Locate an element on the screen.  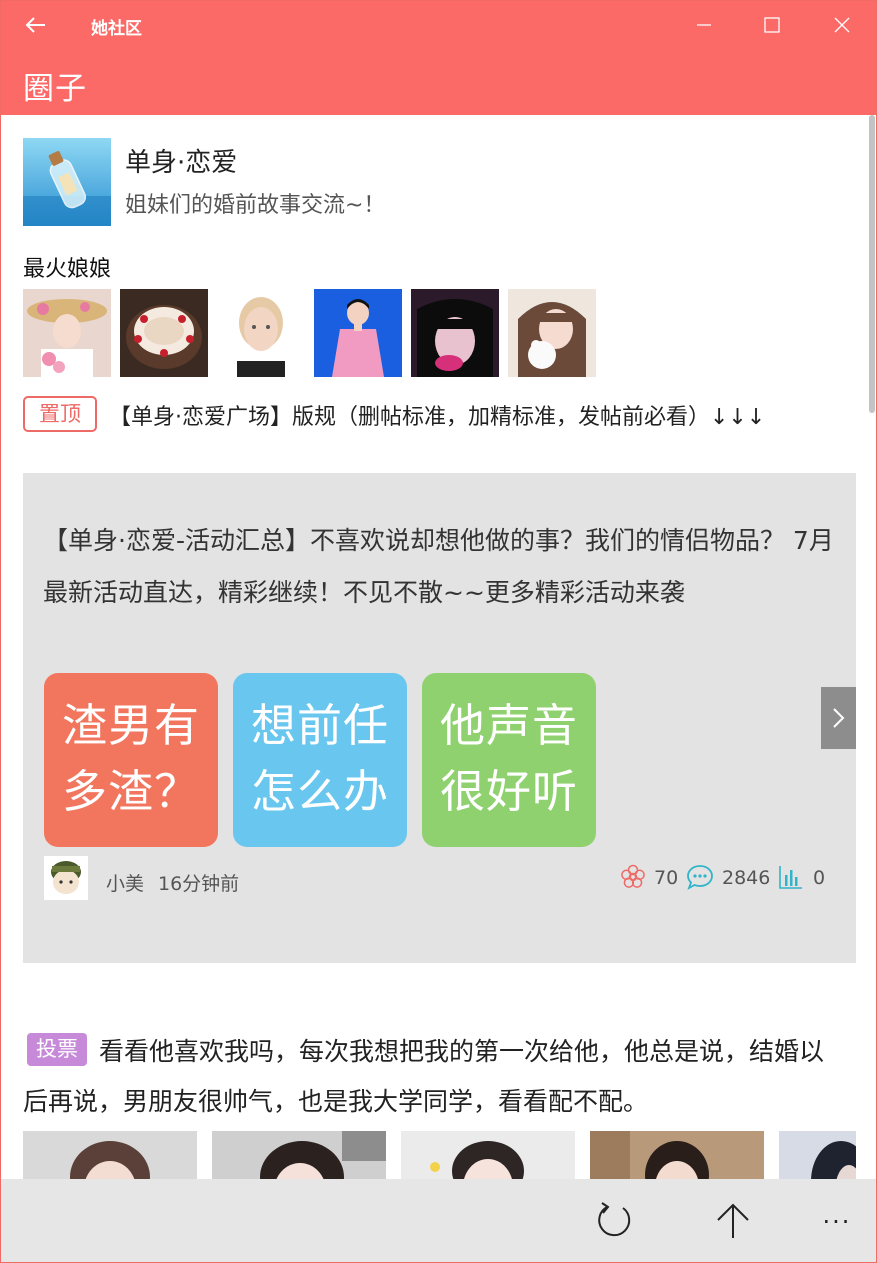
scroll-thumb is located at coordinates (872, 264).